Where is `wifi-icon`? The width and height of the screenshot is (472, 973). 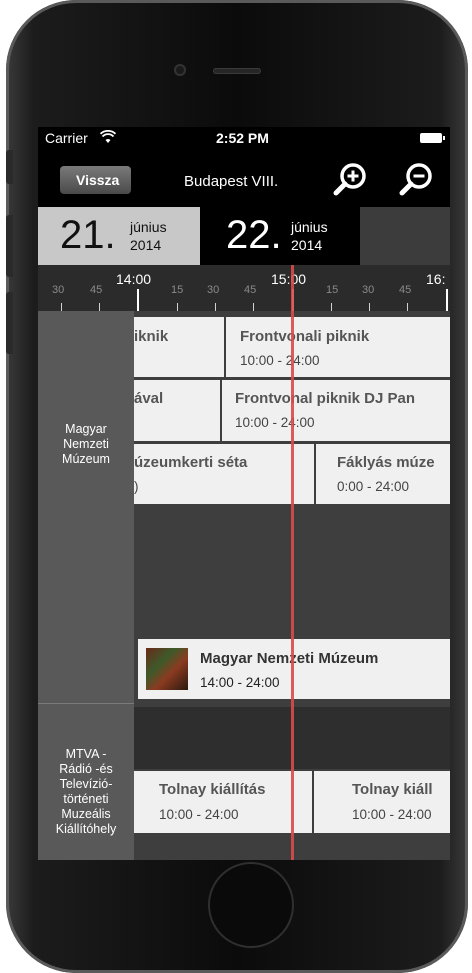
wifi-icon is located at coordinates (108, 138).